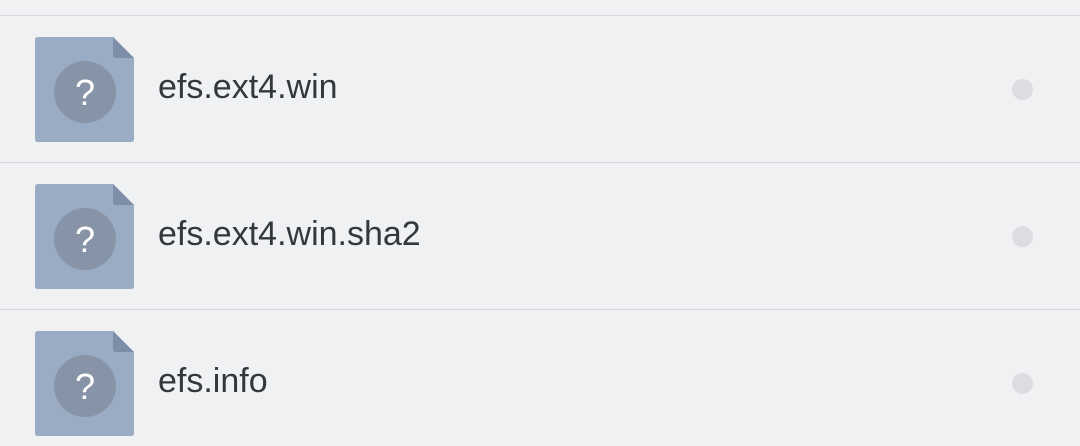  What do you see at coordinates (248, 87) in the screenshot?
I see `file-name: efs.ext4.win` at bounding box center [248, 87].